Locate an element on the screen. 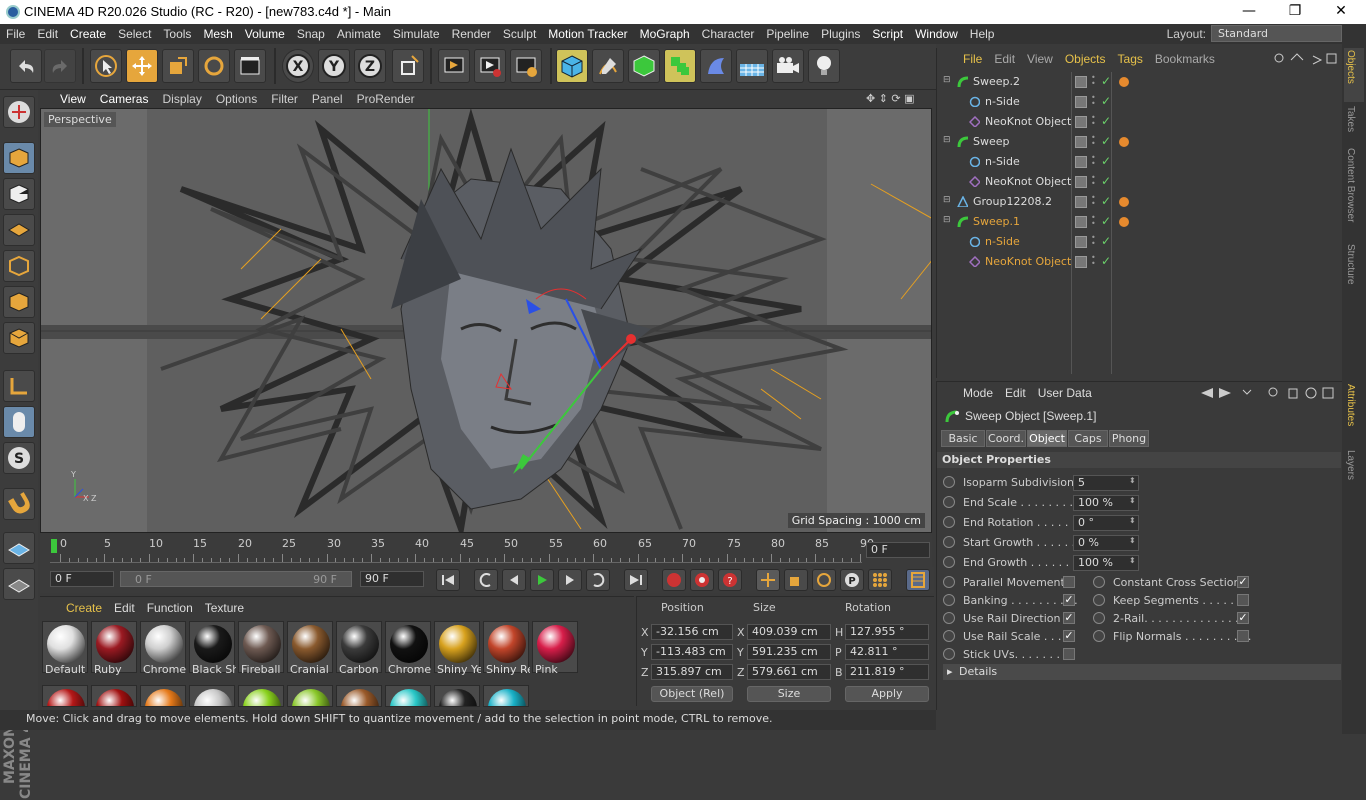 The width and height of the screenshot is (1366, 800). playhead is located at coordinates (54, 546).